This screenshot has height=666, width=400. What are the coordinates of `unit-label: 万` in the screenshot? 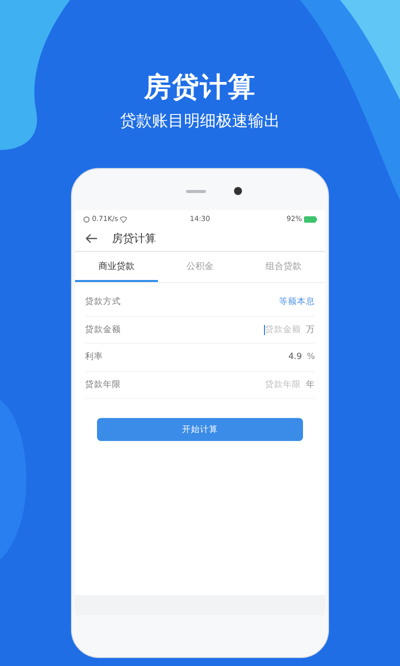 It's located at (310, 330).